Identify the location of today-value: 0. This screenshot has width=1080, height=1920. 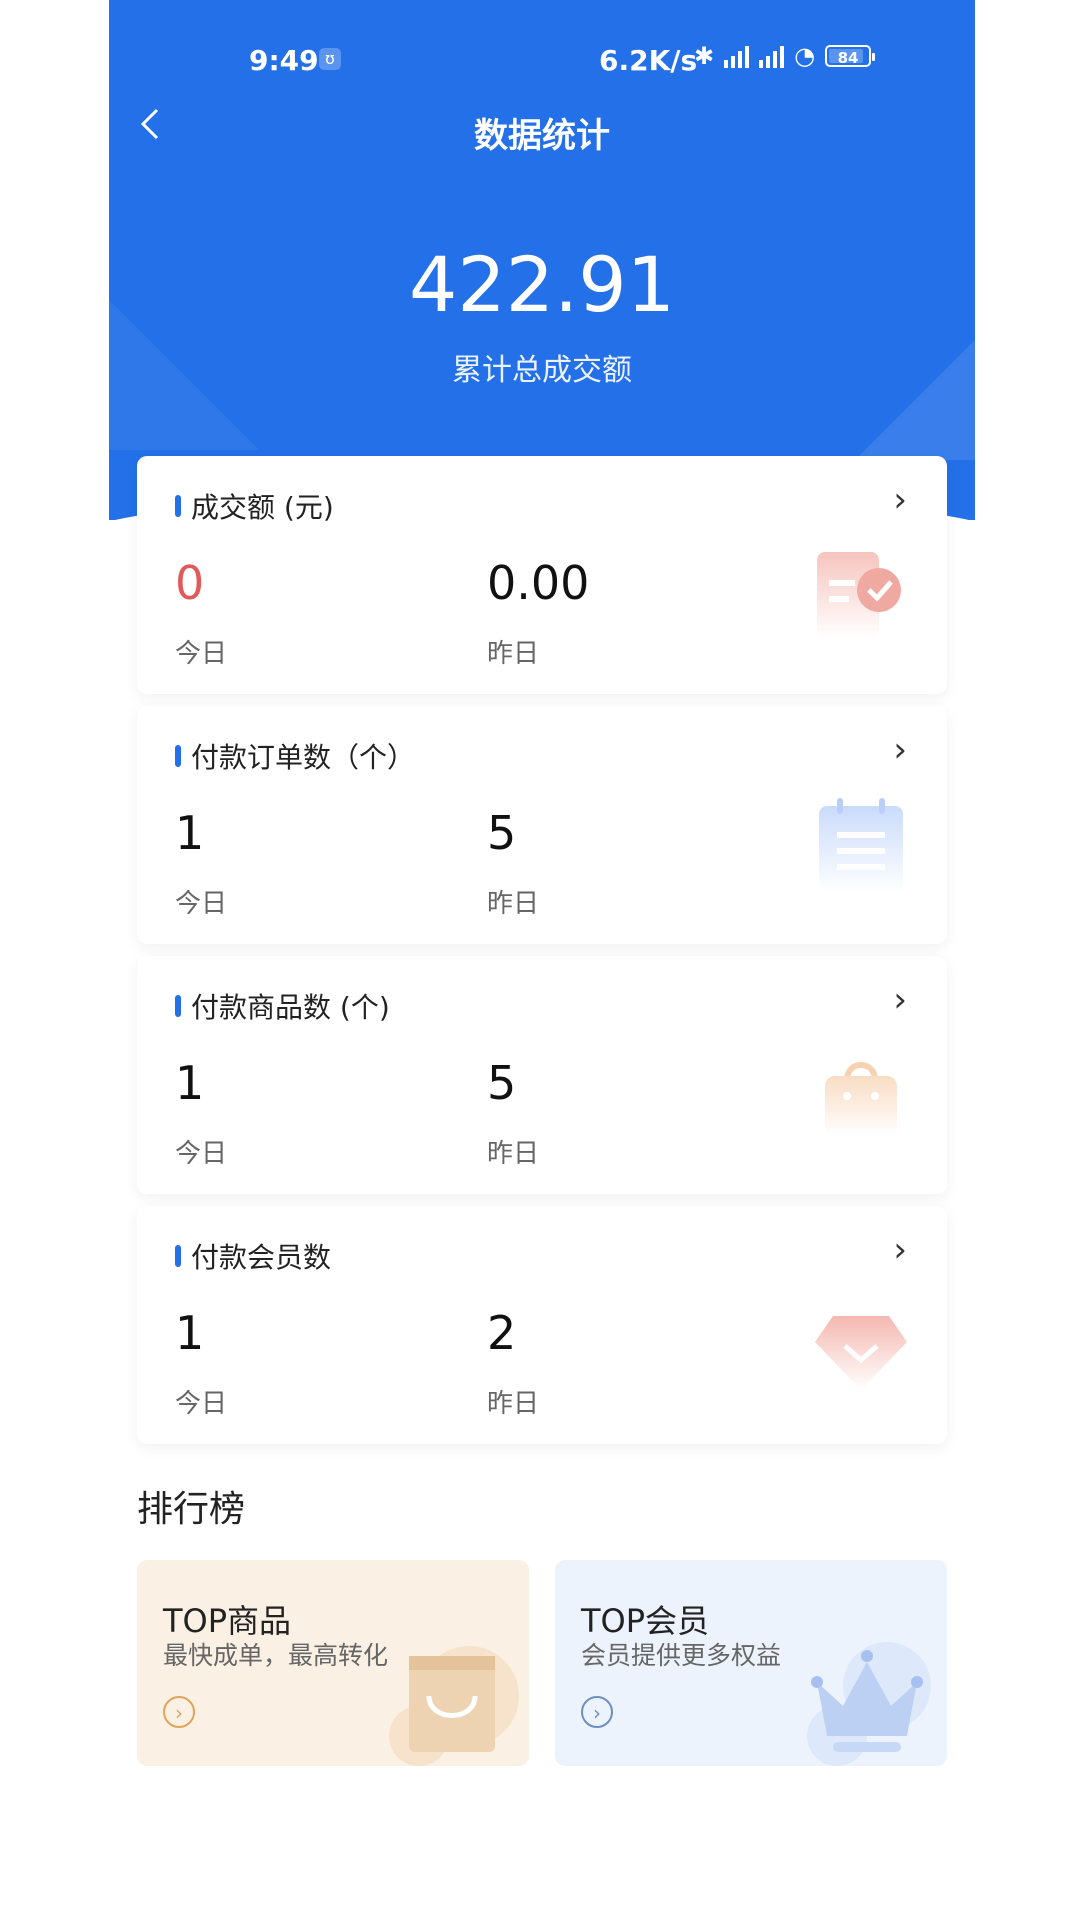
(190, 583).